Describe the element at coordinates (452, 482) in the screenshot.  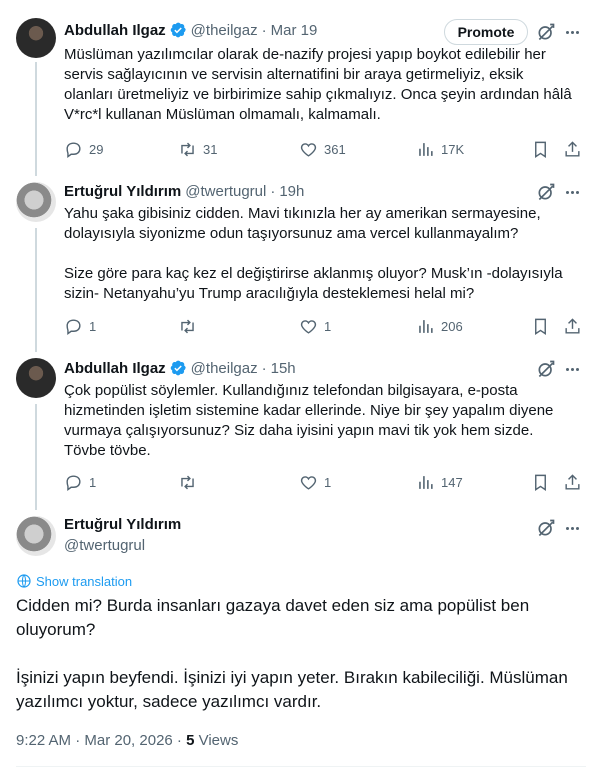
I see `views-count: 147` at that location.